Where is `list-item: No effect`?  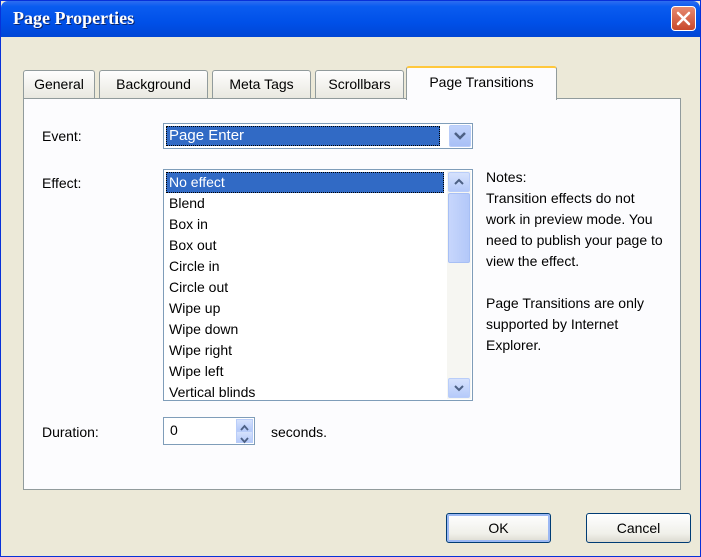
list-item: No effect is located at coordinates (305, 182).